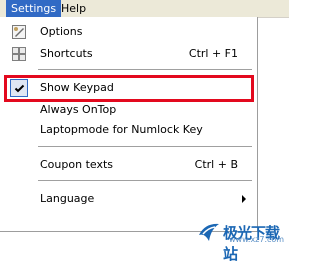 The image size is (320, 264). Describe the element at coordinates (128, 110) in the screenshot. I see `menu-item-always-ontop: Always OnTop` at that location.